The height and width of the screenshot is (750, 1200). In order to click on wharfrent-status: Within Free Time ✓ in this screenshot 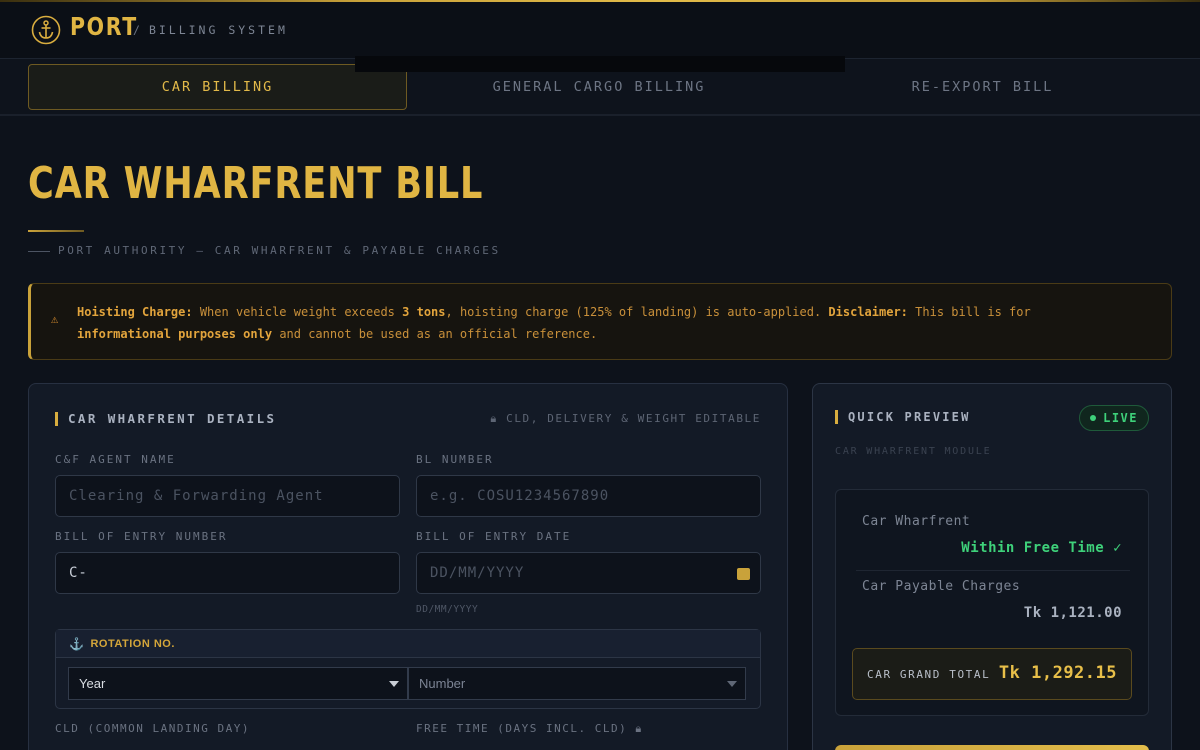, I will do `click(1041, 548)`.